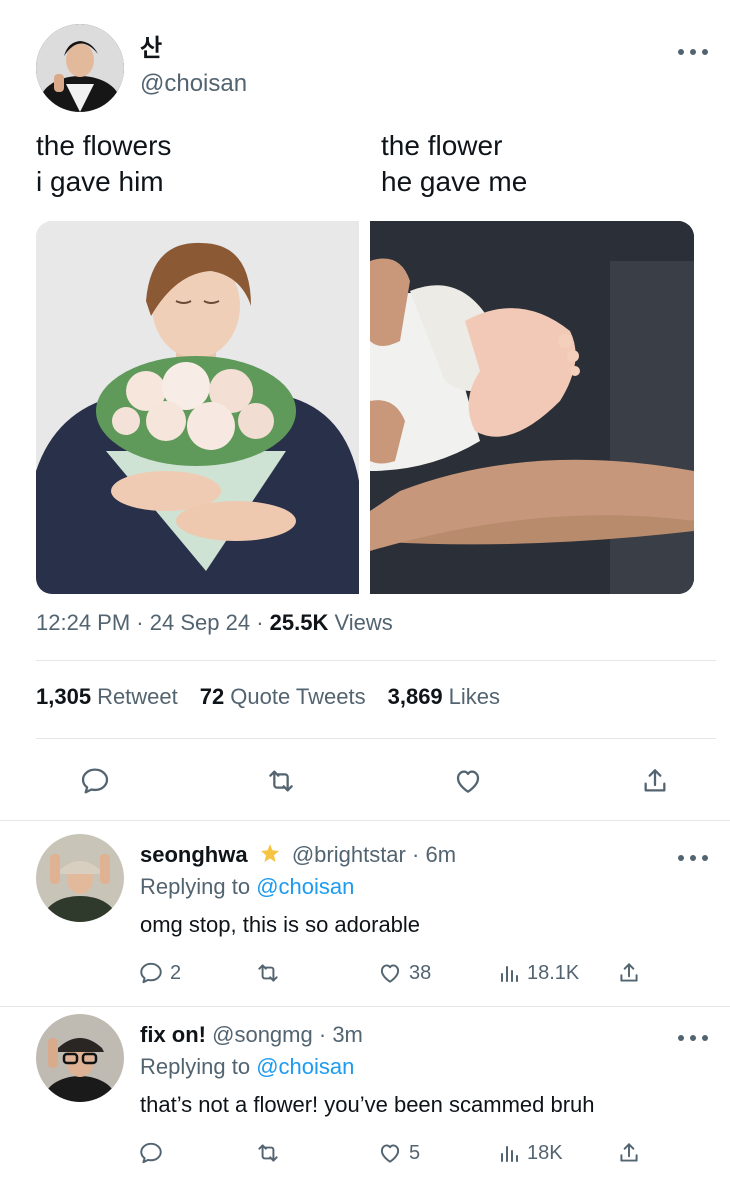 Image resolution: width=730 pixels, height=1200 pixels. Describe the element at coordinates (64, 696) in the screenshot. I see `retweets-count: 1,305` at that location.